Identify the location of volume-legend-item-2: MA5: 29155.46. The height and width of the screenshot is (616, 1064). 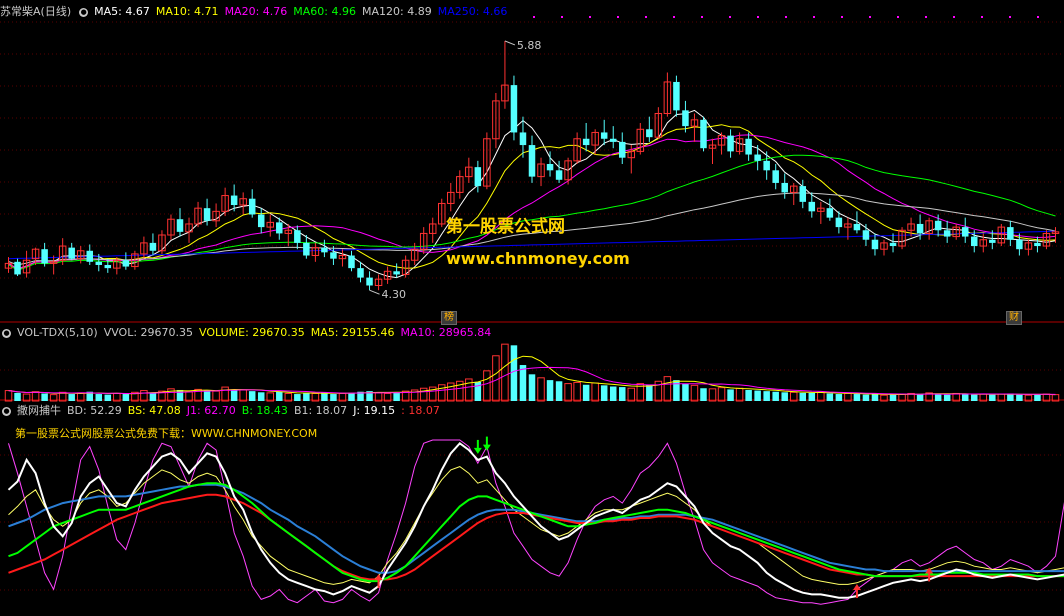
(352, 332).